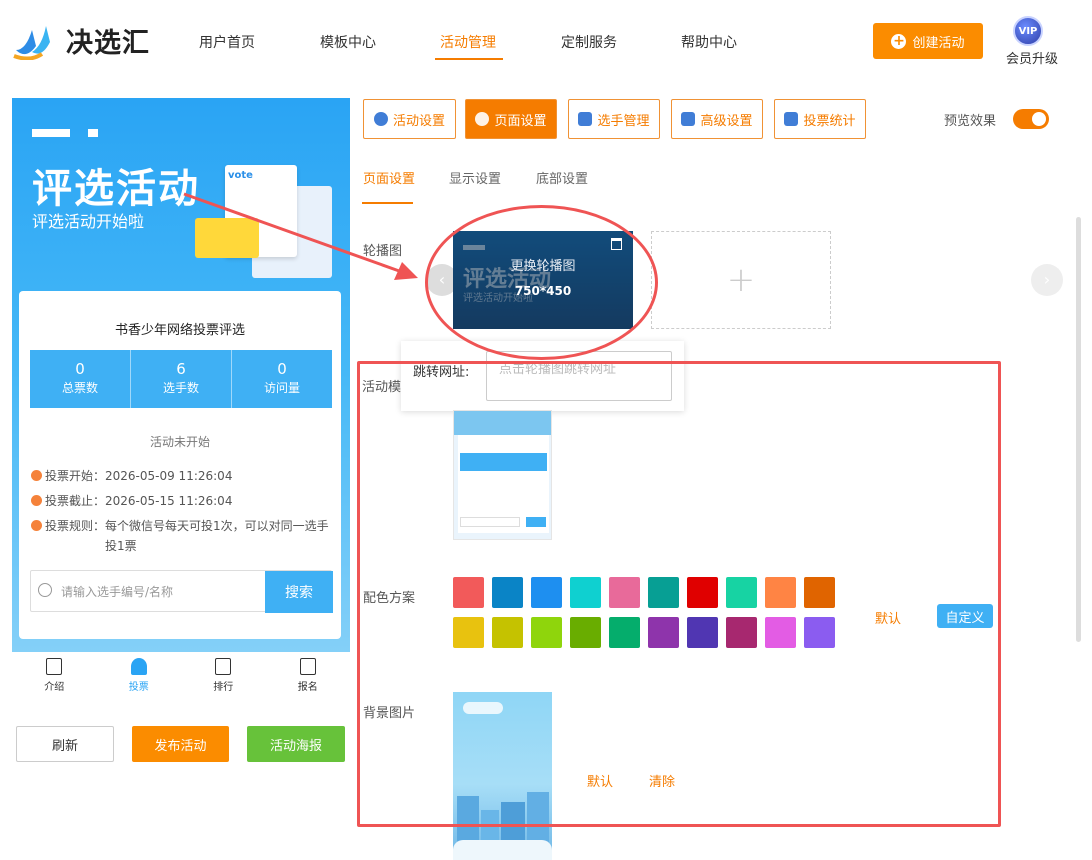 This screenshot has height=860, width=1092. I want to click on tool-page-settings: 页面设置, so click(511, 119).